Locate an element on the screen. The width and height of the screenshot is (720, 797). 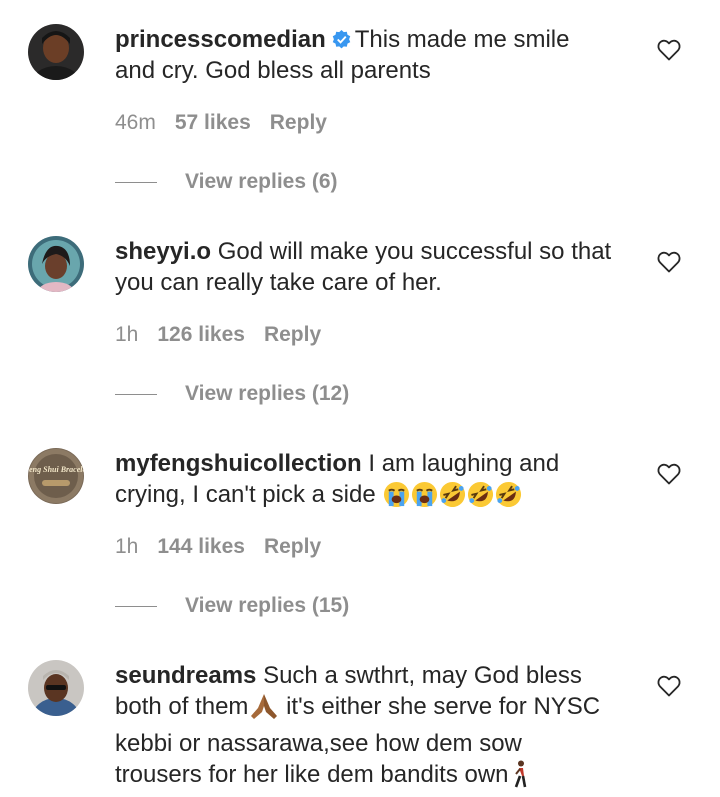
avatar-logo-text: Feng Shui Bracelet is located at coordinates (56, 469).